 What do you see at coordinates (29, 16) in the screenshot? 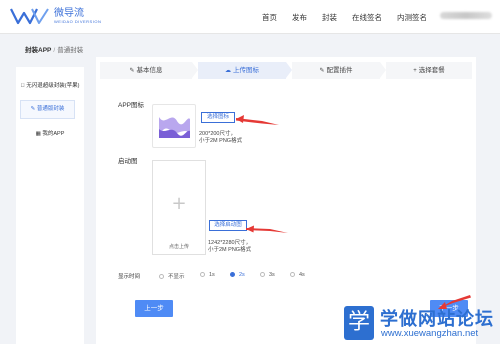
I see `brand-logo-icon` at bounding box center [29, 16].